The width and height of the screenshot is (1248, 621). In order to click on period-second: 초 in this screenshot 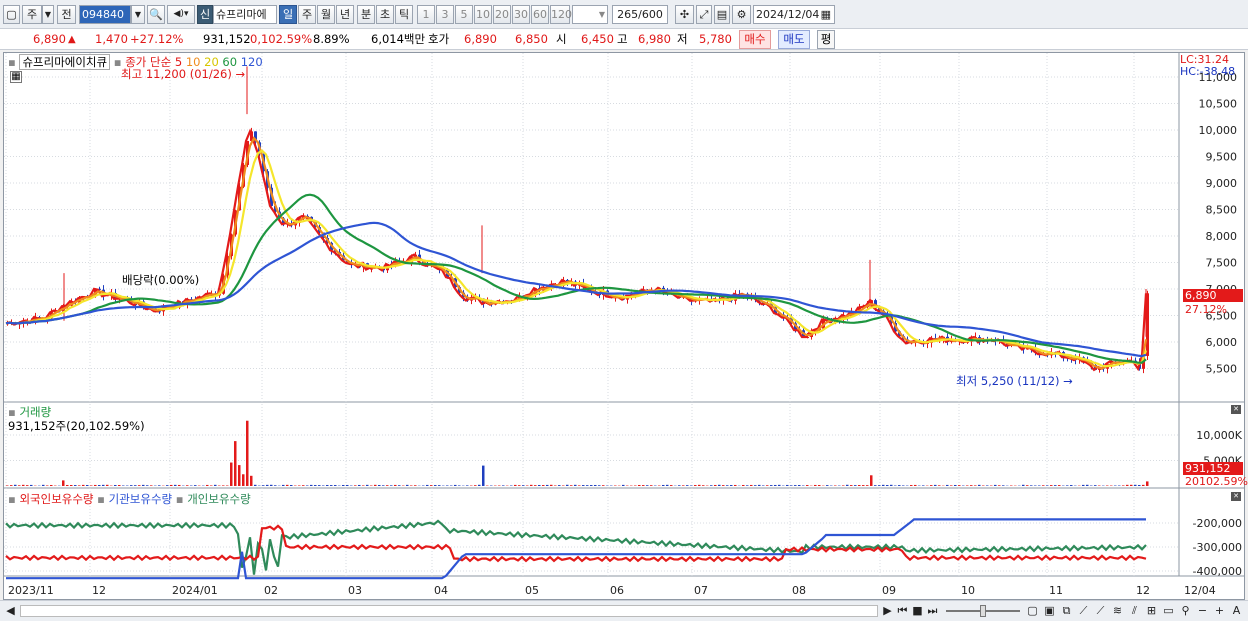, I will do `click(385, 14)`.